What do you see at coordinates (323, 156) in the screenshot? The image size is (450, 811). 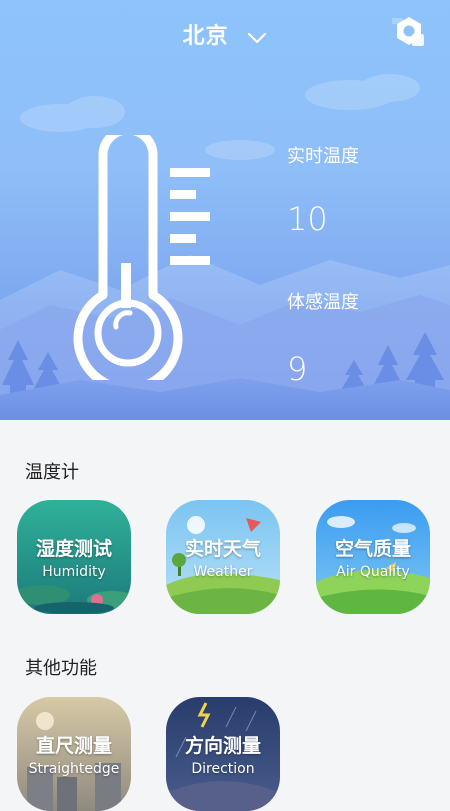 I see `realtime-temp-label: 实时温度` at bounding box center [323, 156].